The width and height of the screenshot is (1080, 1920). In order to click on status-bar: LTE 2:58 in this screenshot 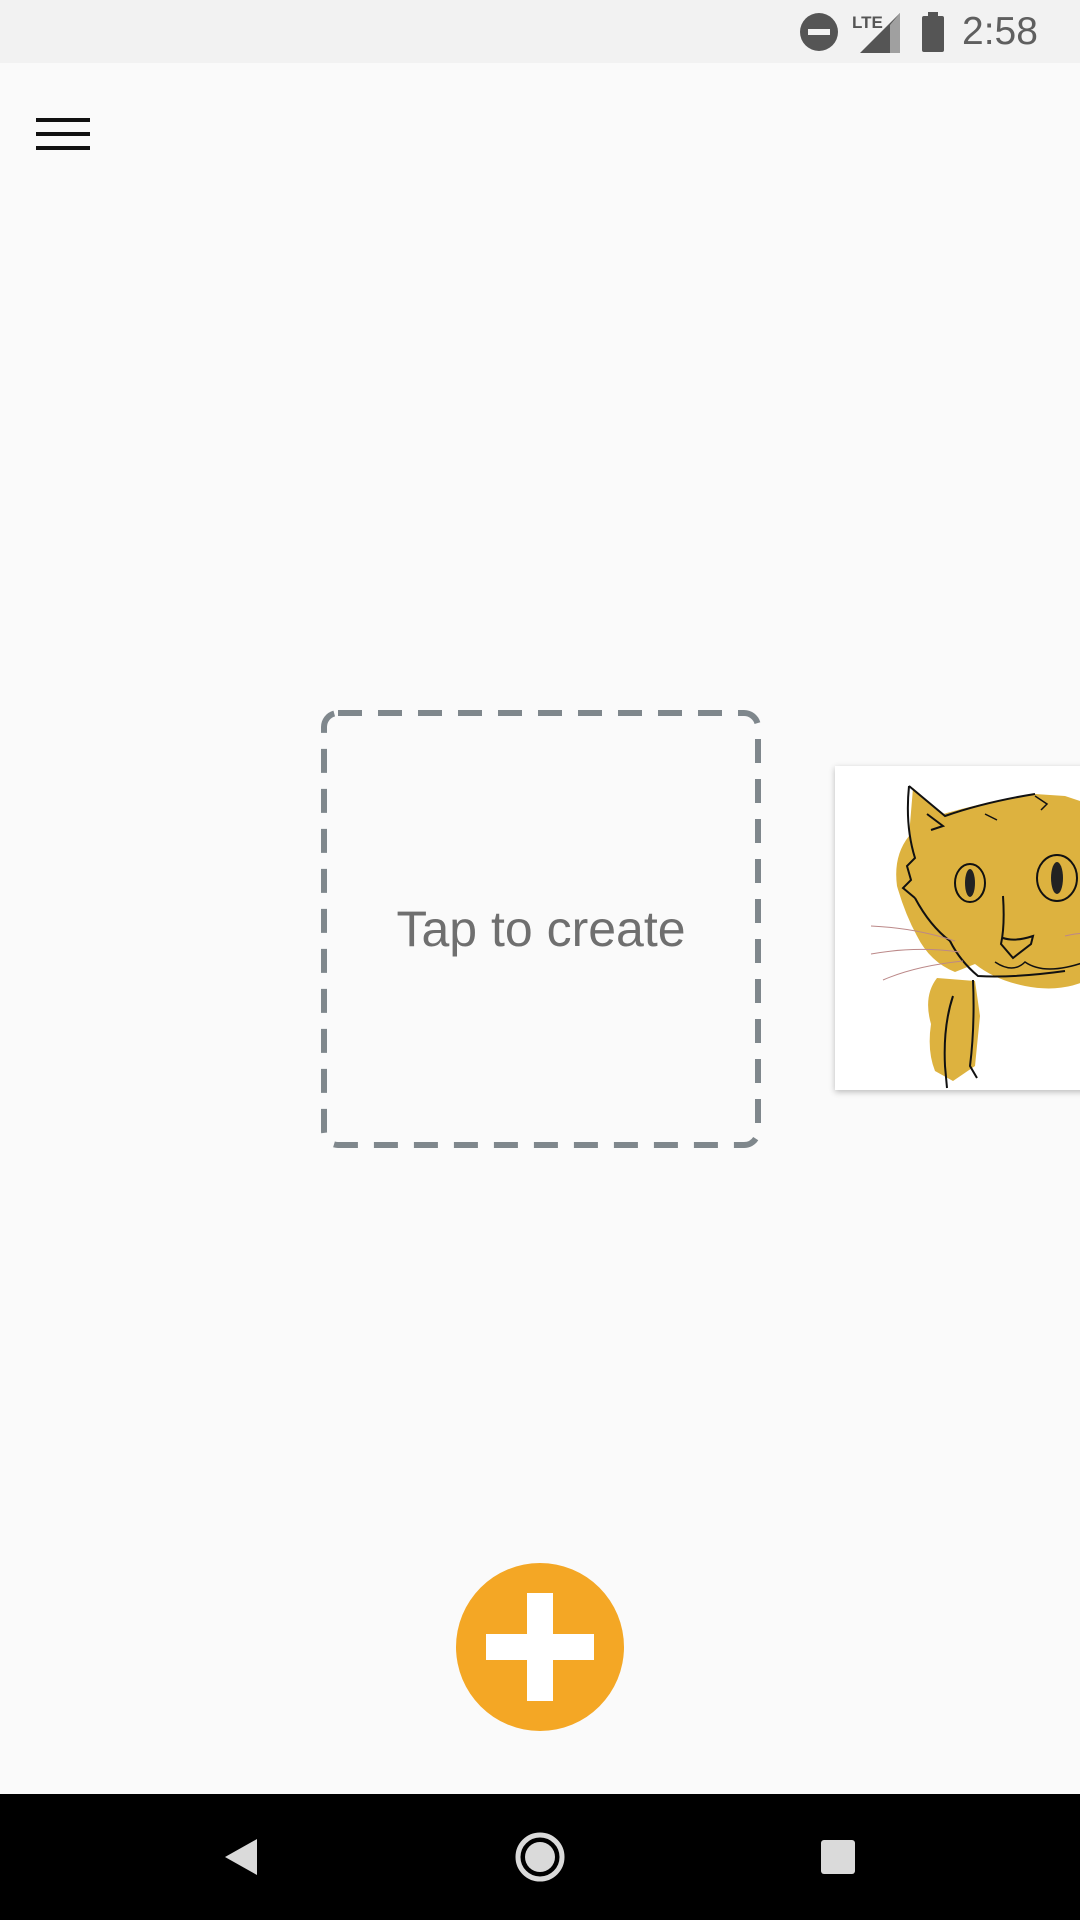, I will do `click(540, 31)`.